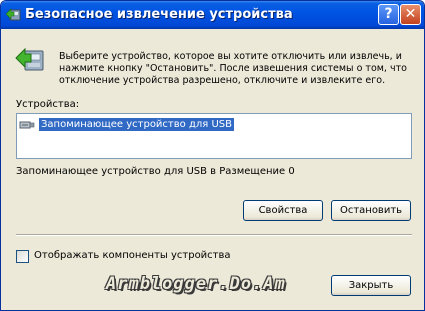 This screenshot has height=311, width=425. I want to click on watermark-text: Armblogger.Do.Am, so click(196, 284).